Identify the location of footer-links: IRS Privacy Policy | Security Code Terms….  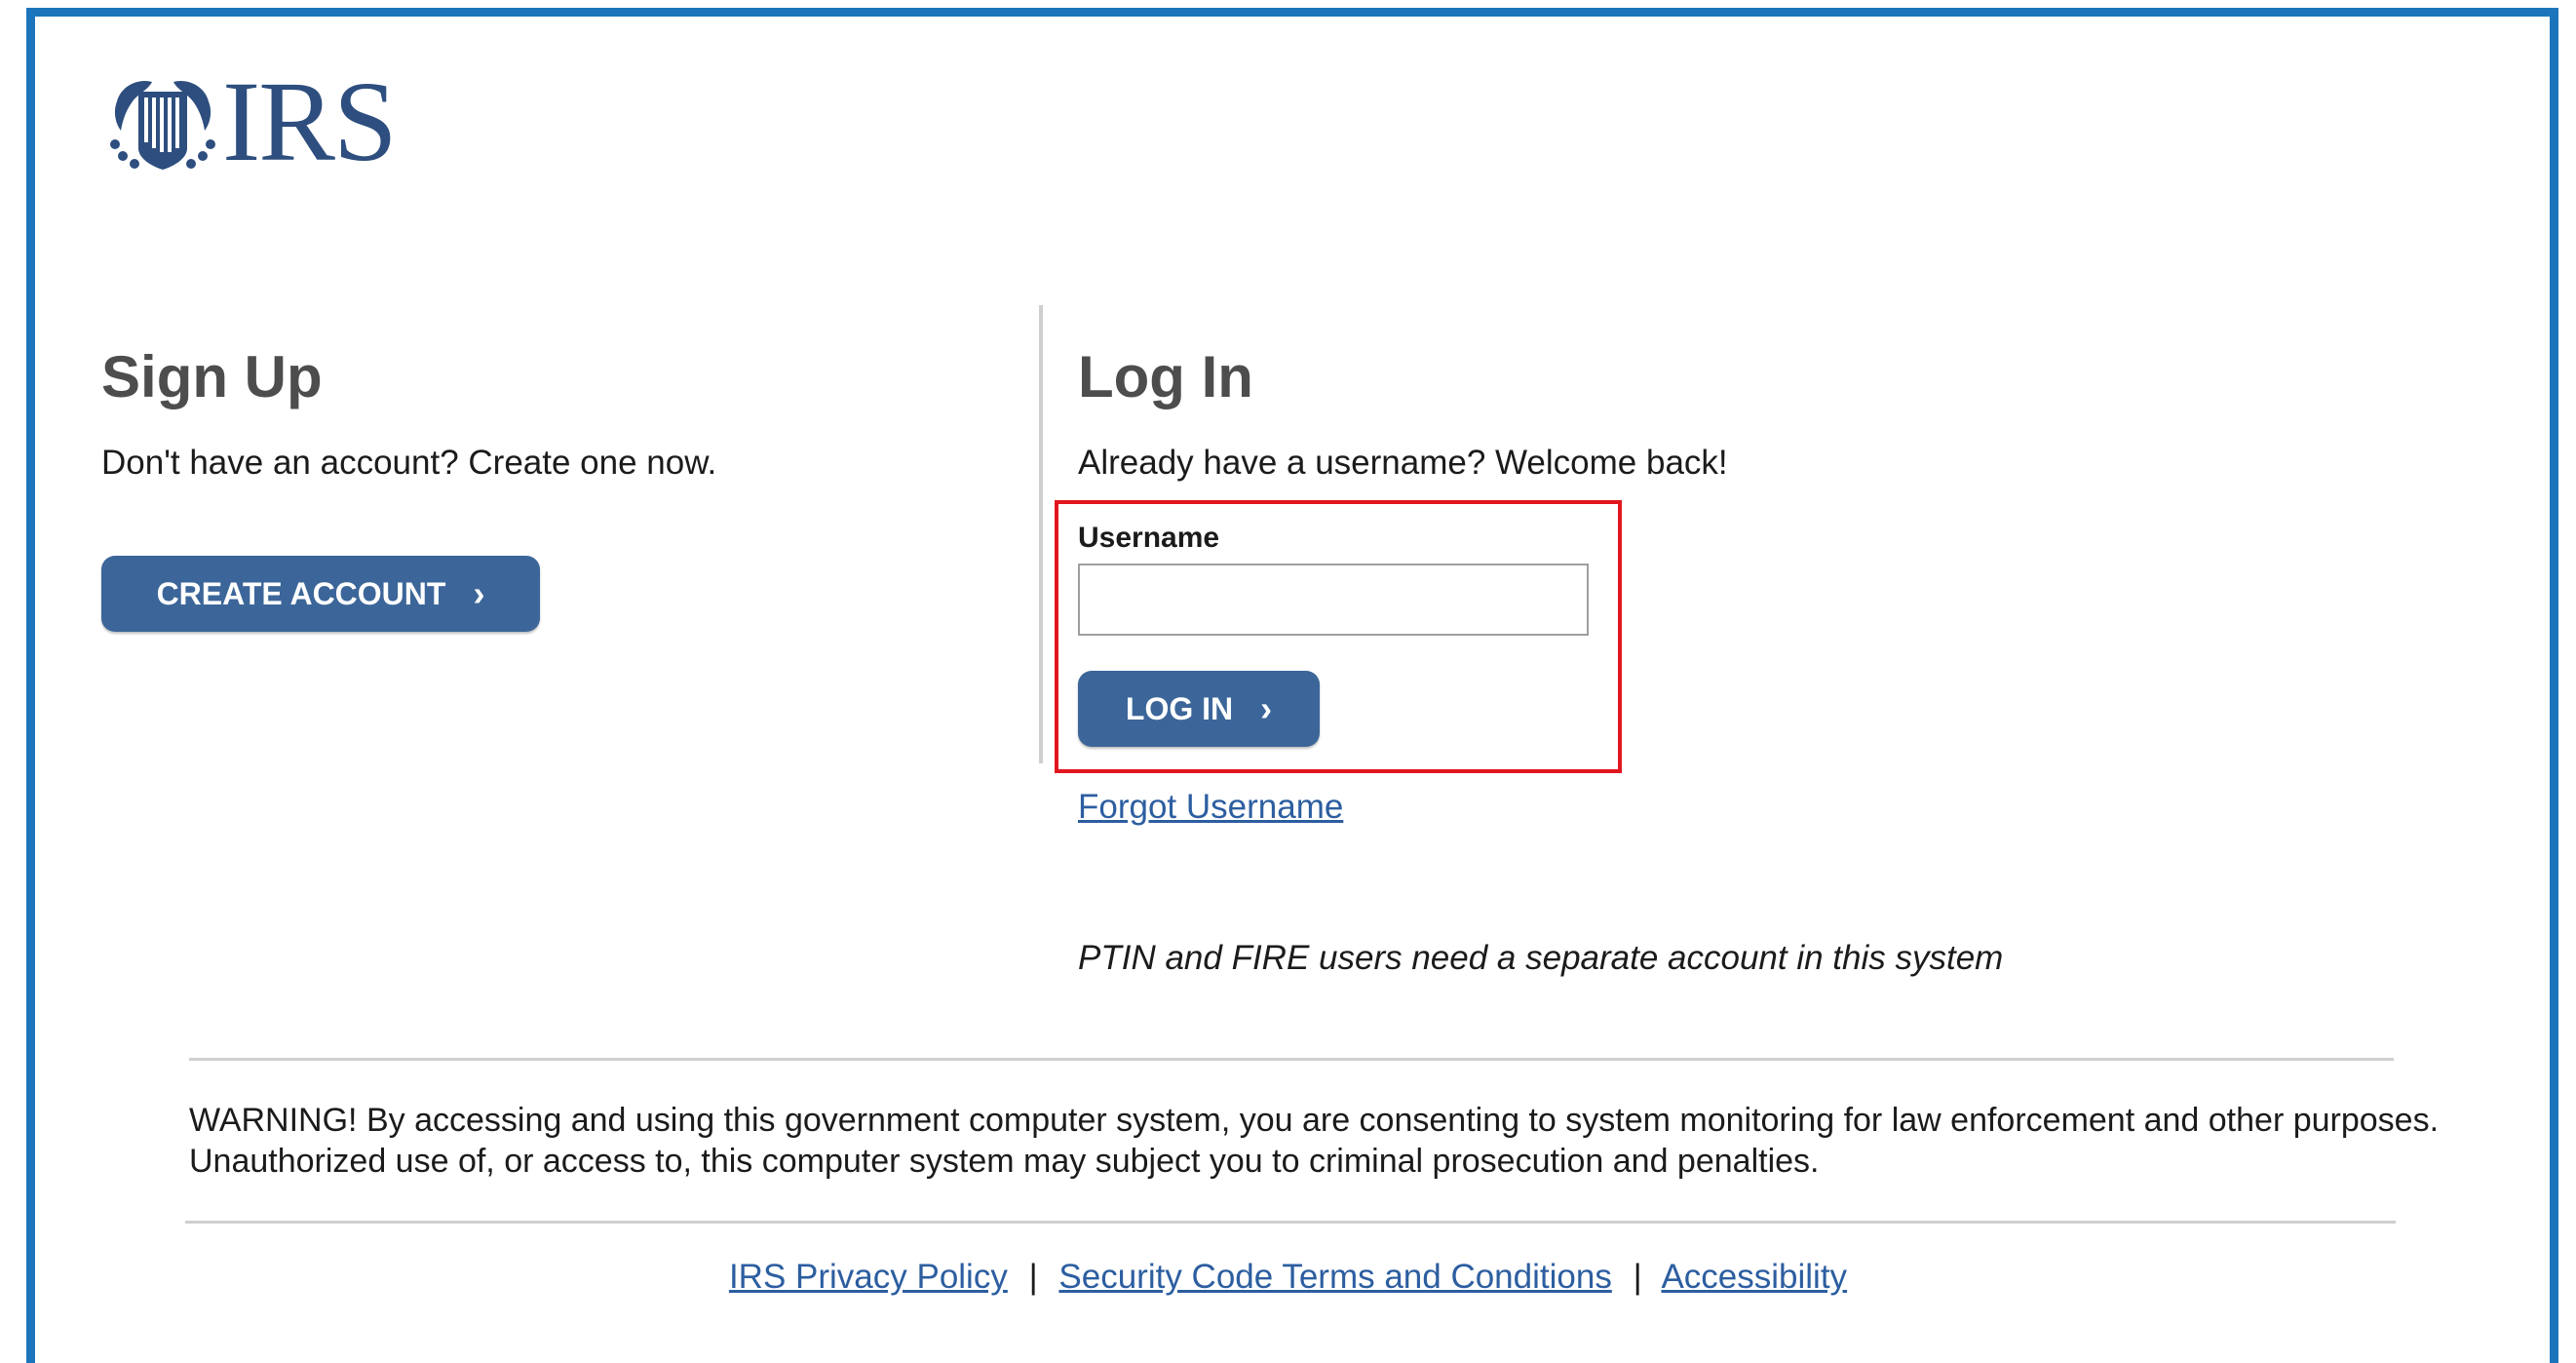
(1288, 1277).